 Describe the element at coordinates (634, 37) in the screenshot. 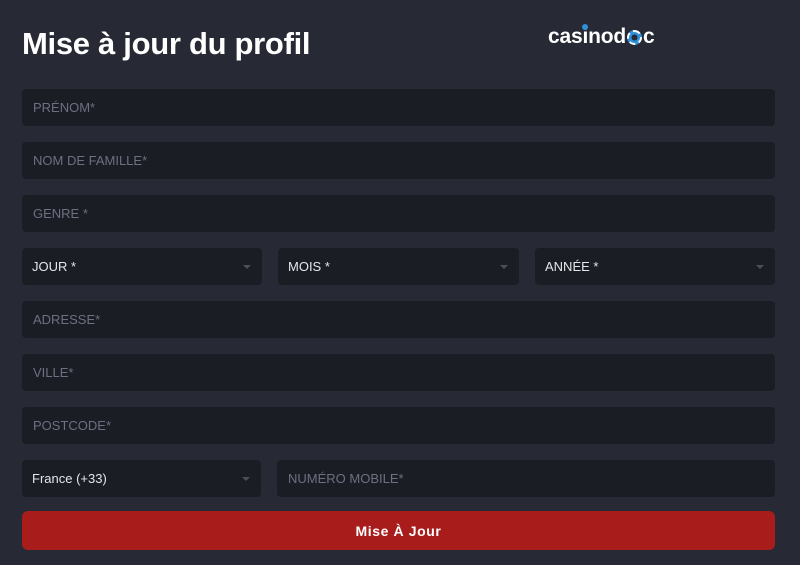

I see `poker-chip-icon` at that location.